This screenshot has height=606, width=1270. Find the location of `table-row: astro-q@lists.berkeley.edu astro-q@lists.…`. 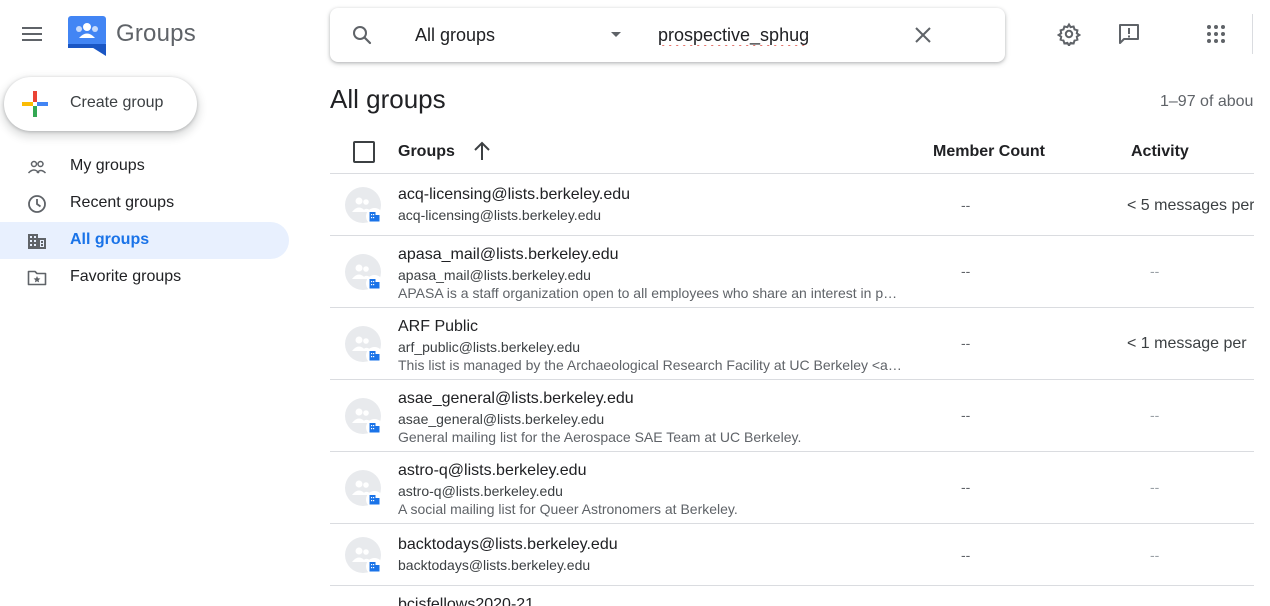

table-row: astro-q@lists.berkeley.edu astro-q@lists.… is located at coordinates (792, 488).